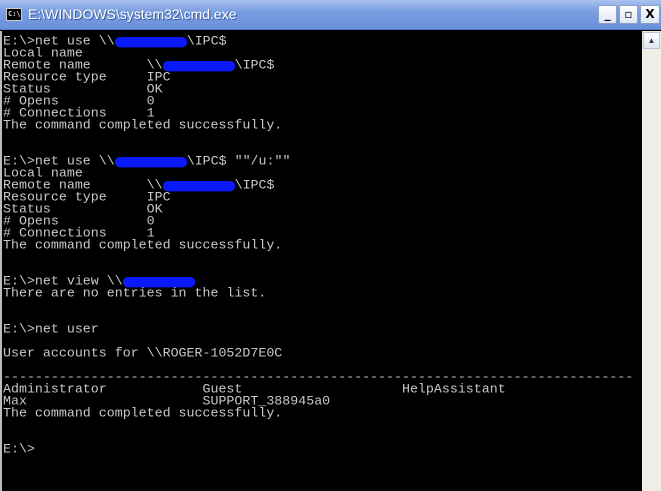  What do you see at coordinates (322, 353) in the screenshot?
I see `console-line: User accounts for \\ROGER-1052D7E0C` at bounding box center [322, 353].